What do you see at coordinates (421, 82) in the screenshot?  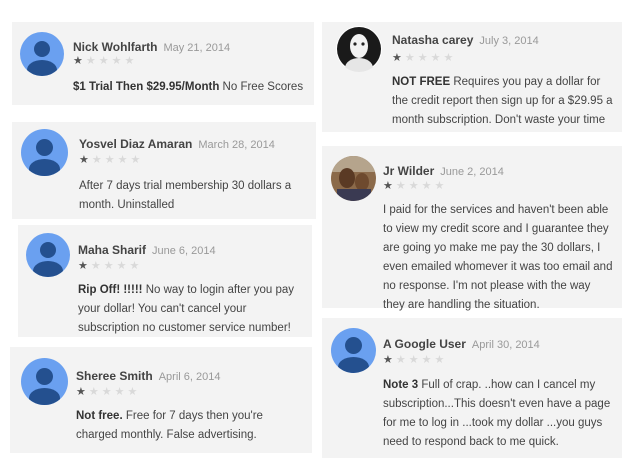 I see `review-title: NOT FREE` at bounding box center [421, 82].